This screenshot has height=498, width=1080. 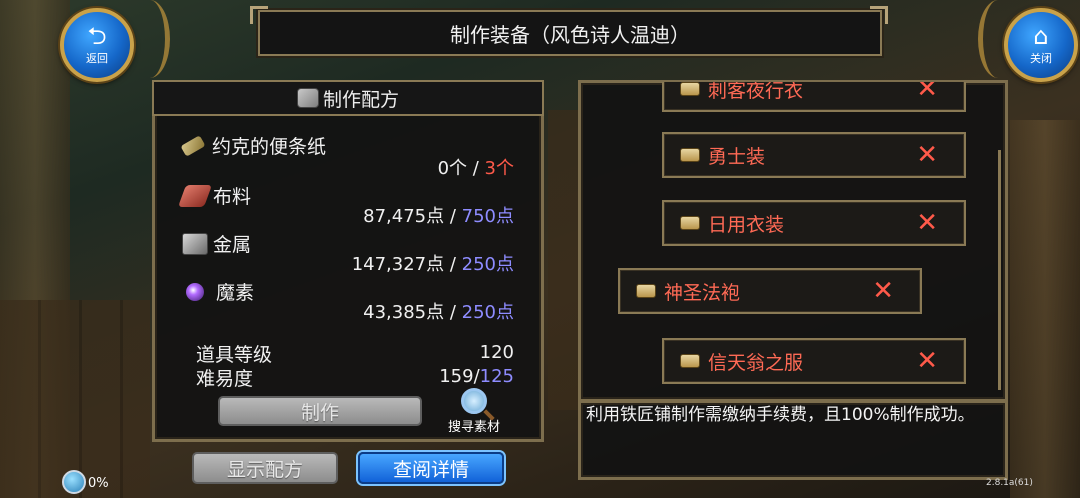 I want to click on material-count: 147,327点 / 250点, so click(x=433, y=263).